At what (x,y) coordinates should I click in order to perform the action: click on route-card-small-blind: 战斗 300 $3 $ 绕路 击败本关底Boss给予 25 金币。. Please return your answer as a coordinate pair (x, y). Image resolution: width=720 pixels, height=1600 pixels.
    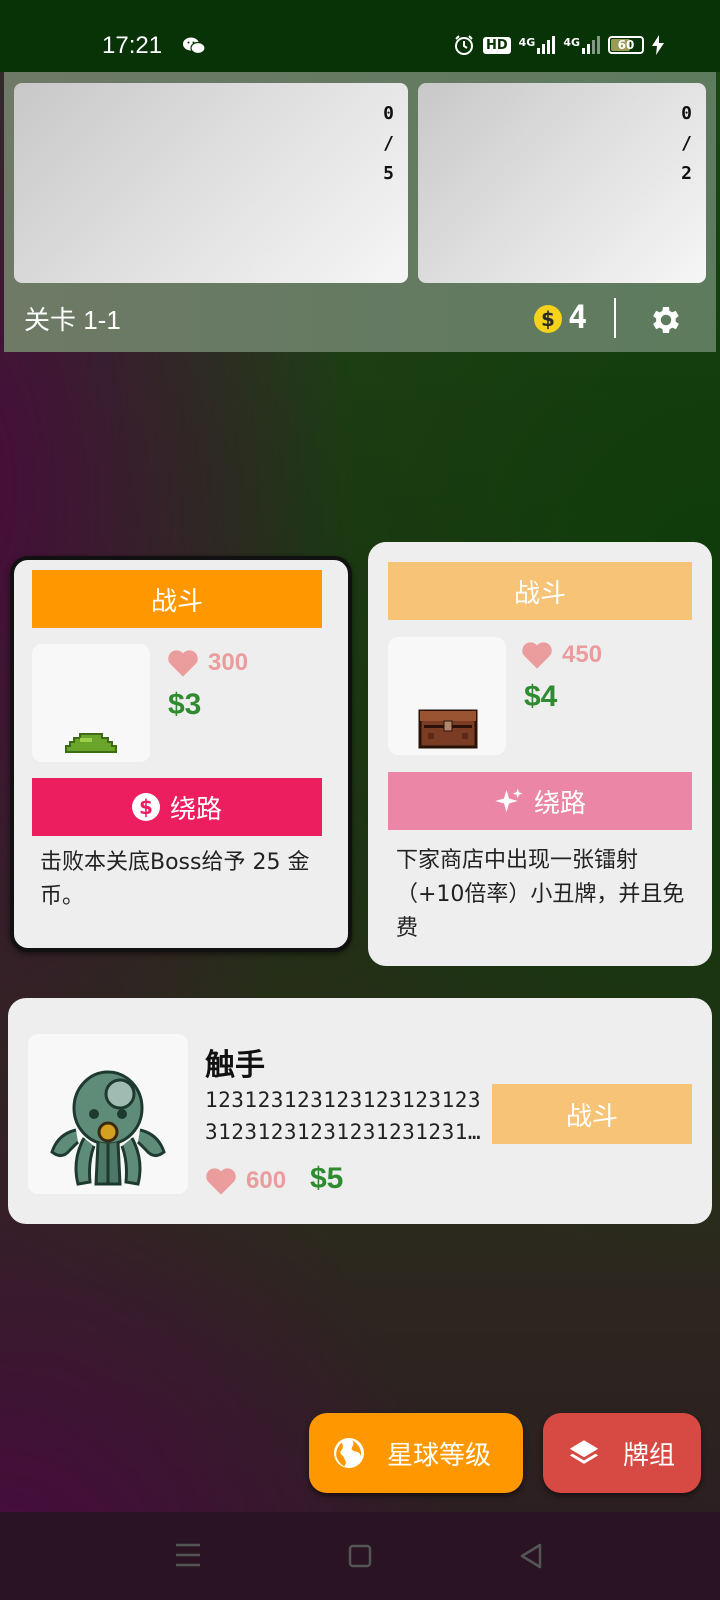
    Looking at the image, I should click on (181, 754).